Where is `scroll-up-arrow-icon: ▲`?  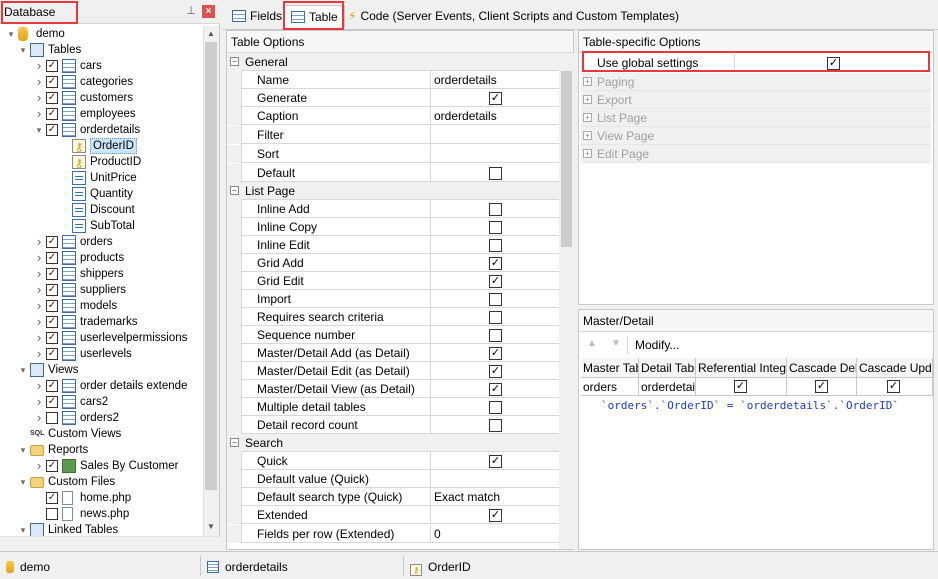 scroll-up-arrow-icon: ▲ is located at coordinates (211, 34).